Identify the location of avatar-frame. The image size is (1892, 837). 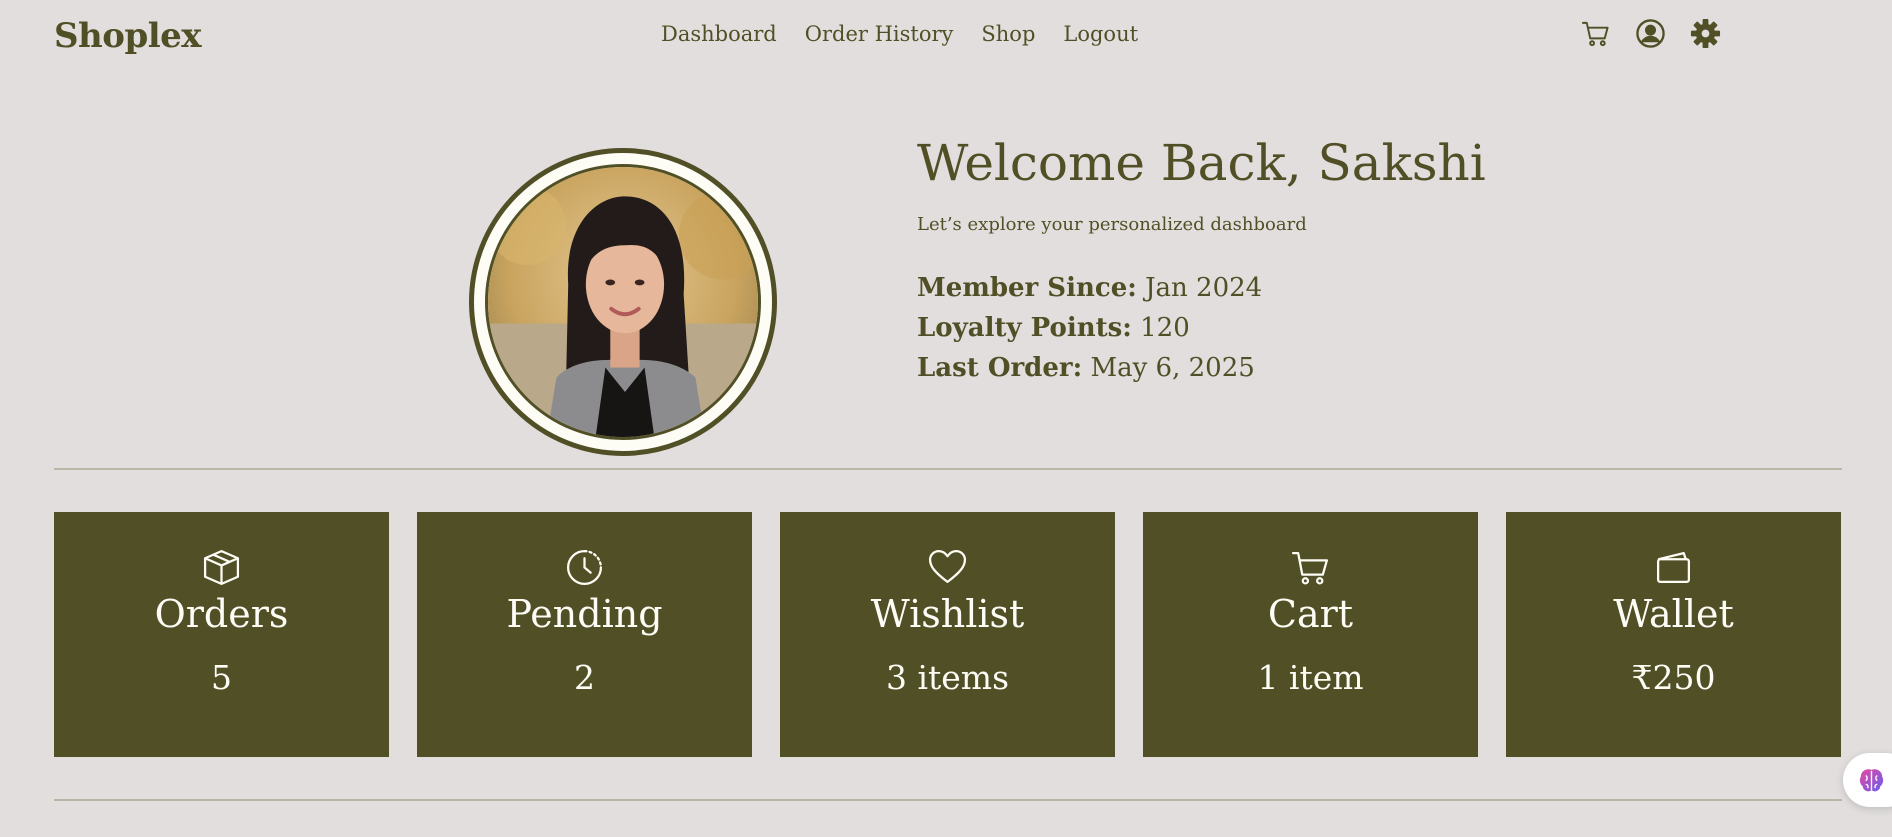
(623, 302).